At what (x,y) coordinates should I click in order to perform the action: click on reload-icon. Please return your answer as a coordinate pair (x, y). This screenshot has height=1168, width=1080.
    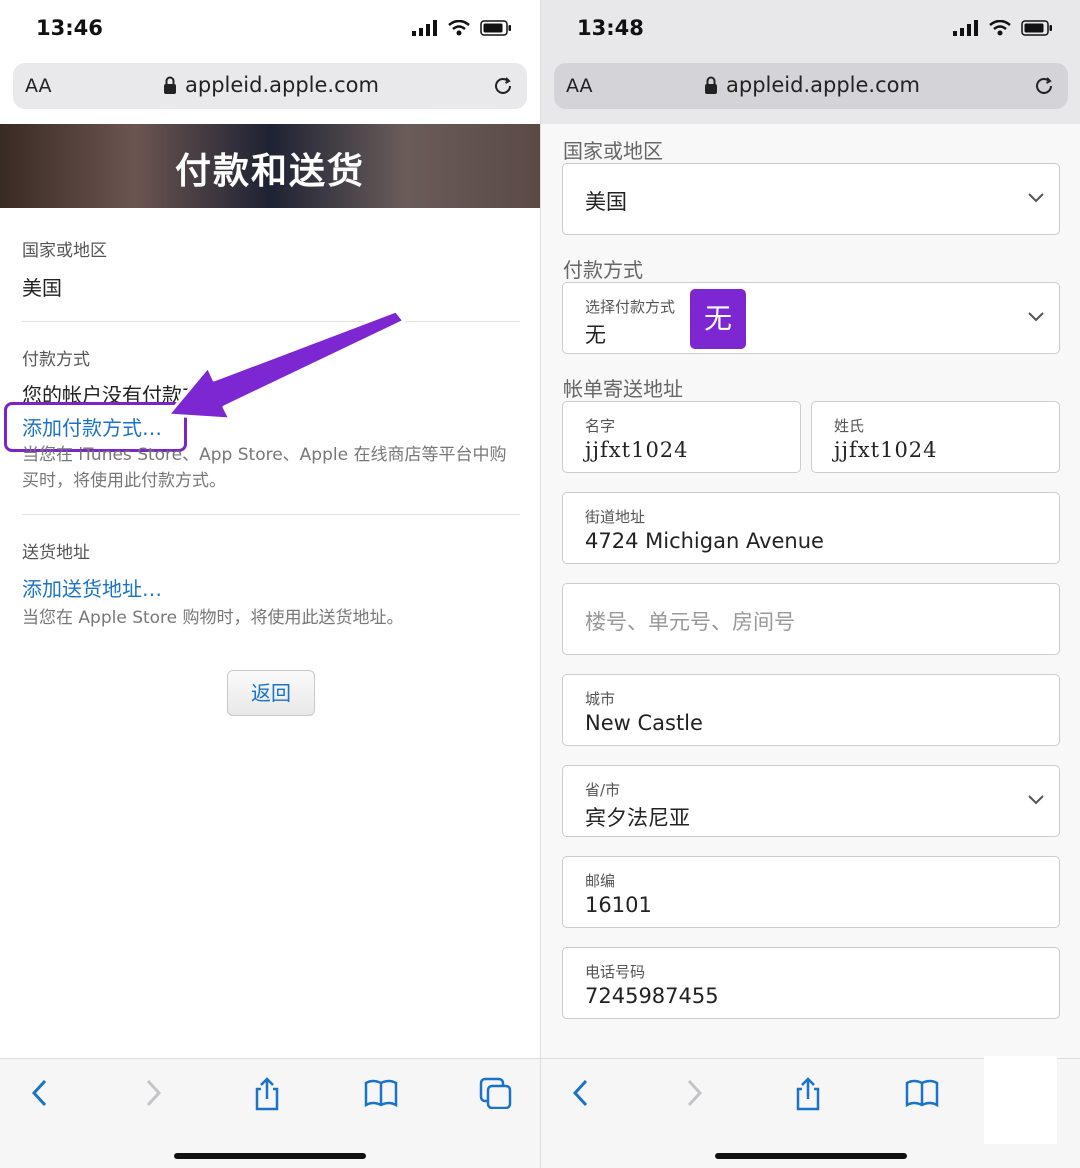
    Looking at the image, I should click on (1044, 86).